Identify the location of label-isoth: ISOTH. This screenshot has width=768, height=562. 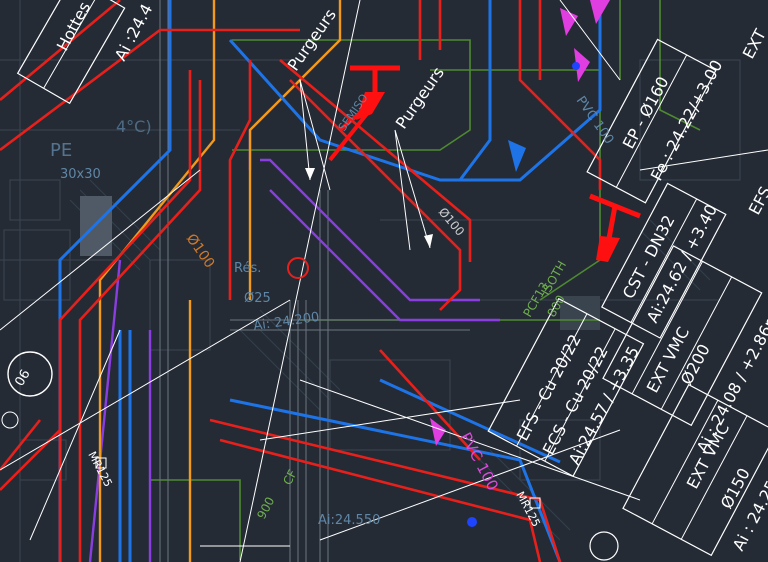
(553, 277).